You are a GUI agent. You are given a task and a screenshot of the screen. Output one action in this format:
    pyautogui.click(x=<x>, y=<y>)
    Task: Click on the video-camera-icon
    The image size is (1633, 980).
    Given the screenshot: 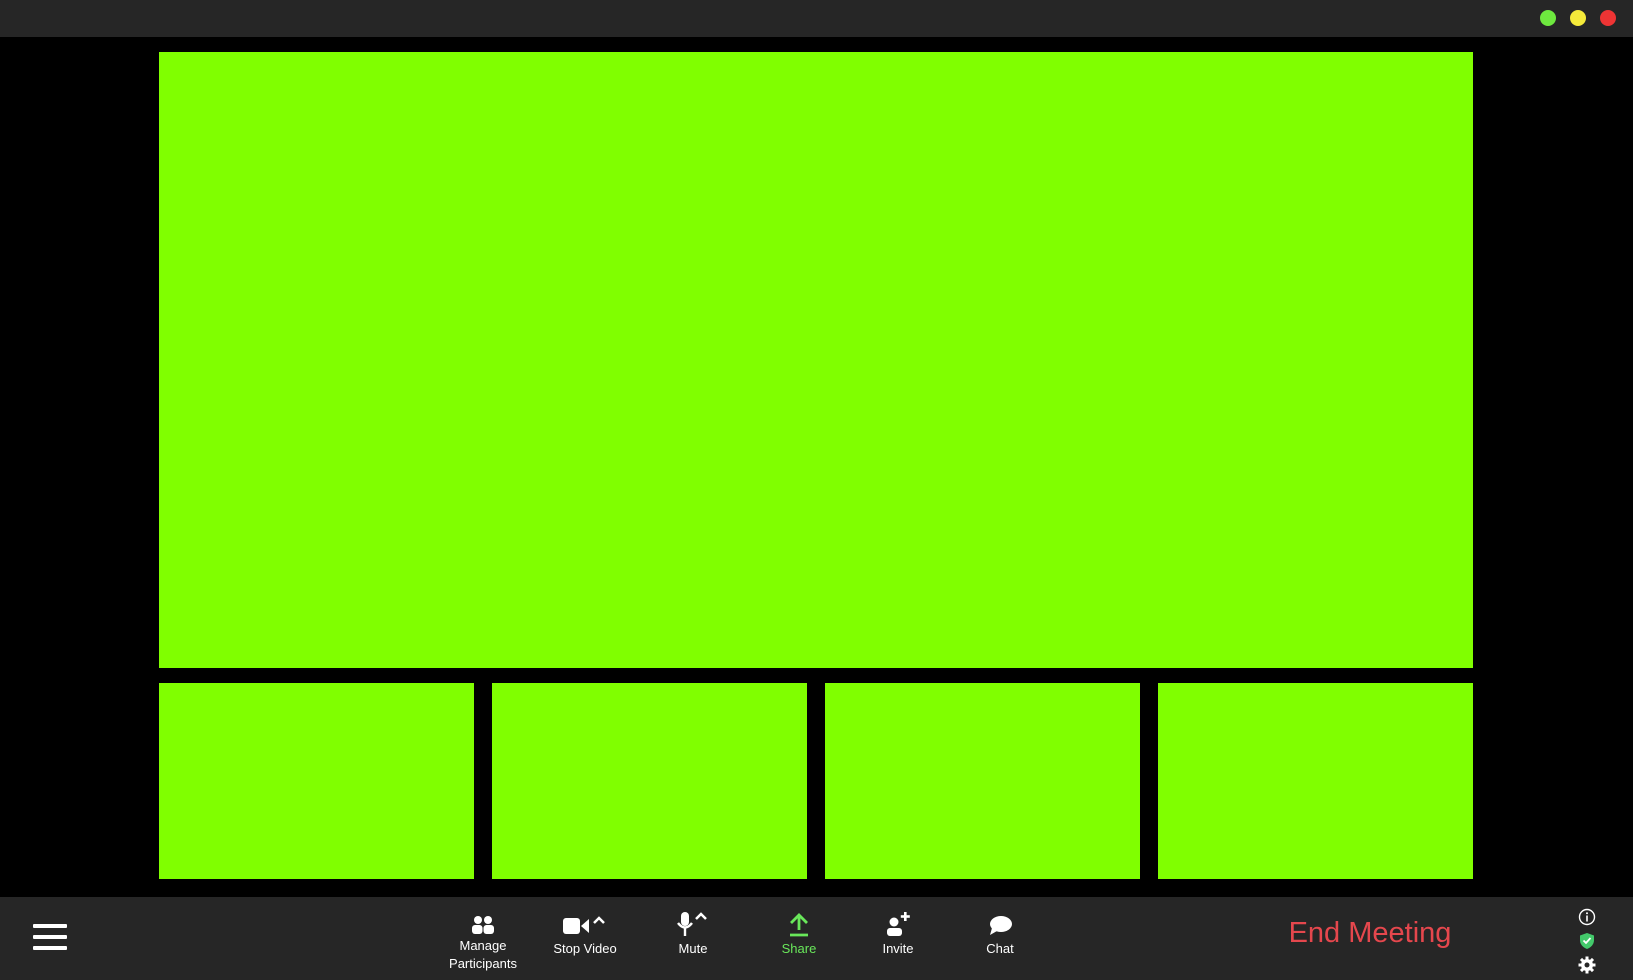 What is the action you would take?
    pyautogui.click(x=584, y=925)
    